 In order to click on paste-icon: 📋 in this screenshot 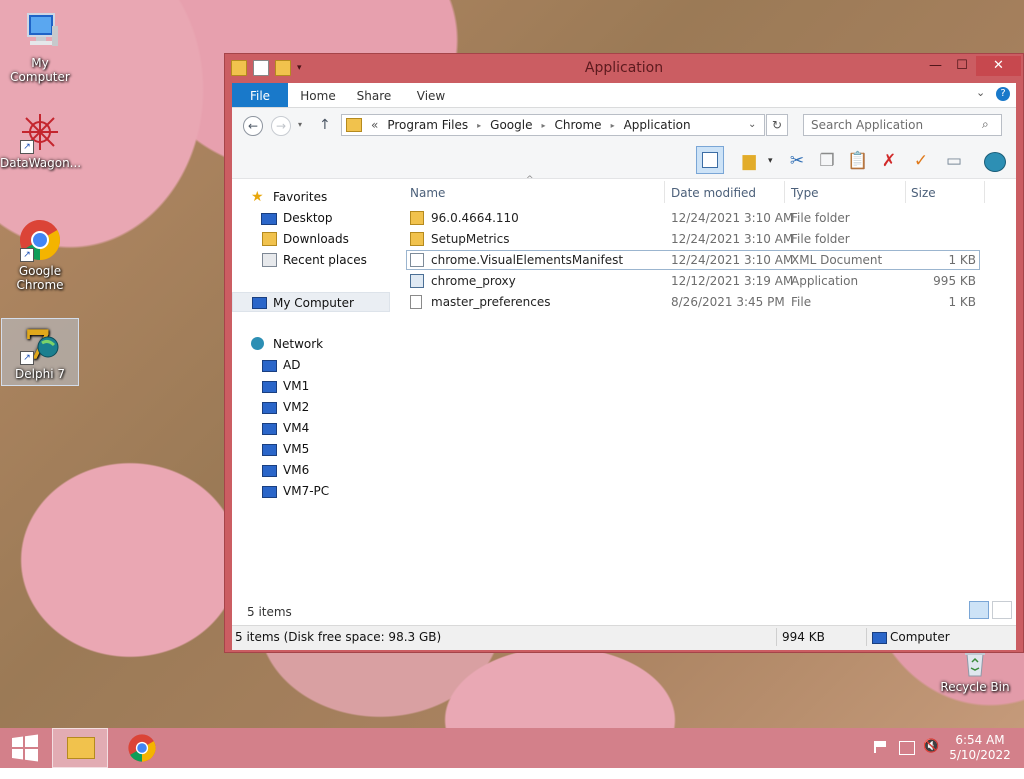, I will do `click(858, 161)`.